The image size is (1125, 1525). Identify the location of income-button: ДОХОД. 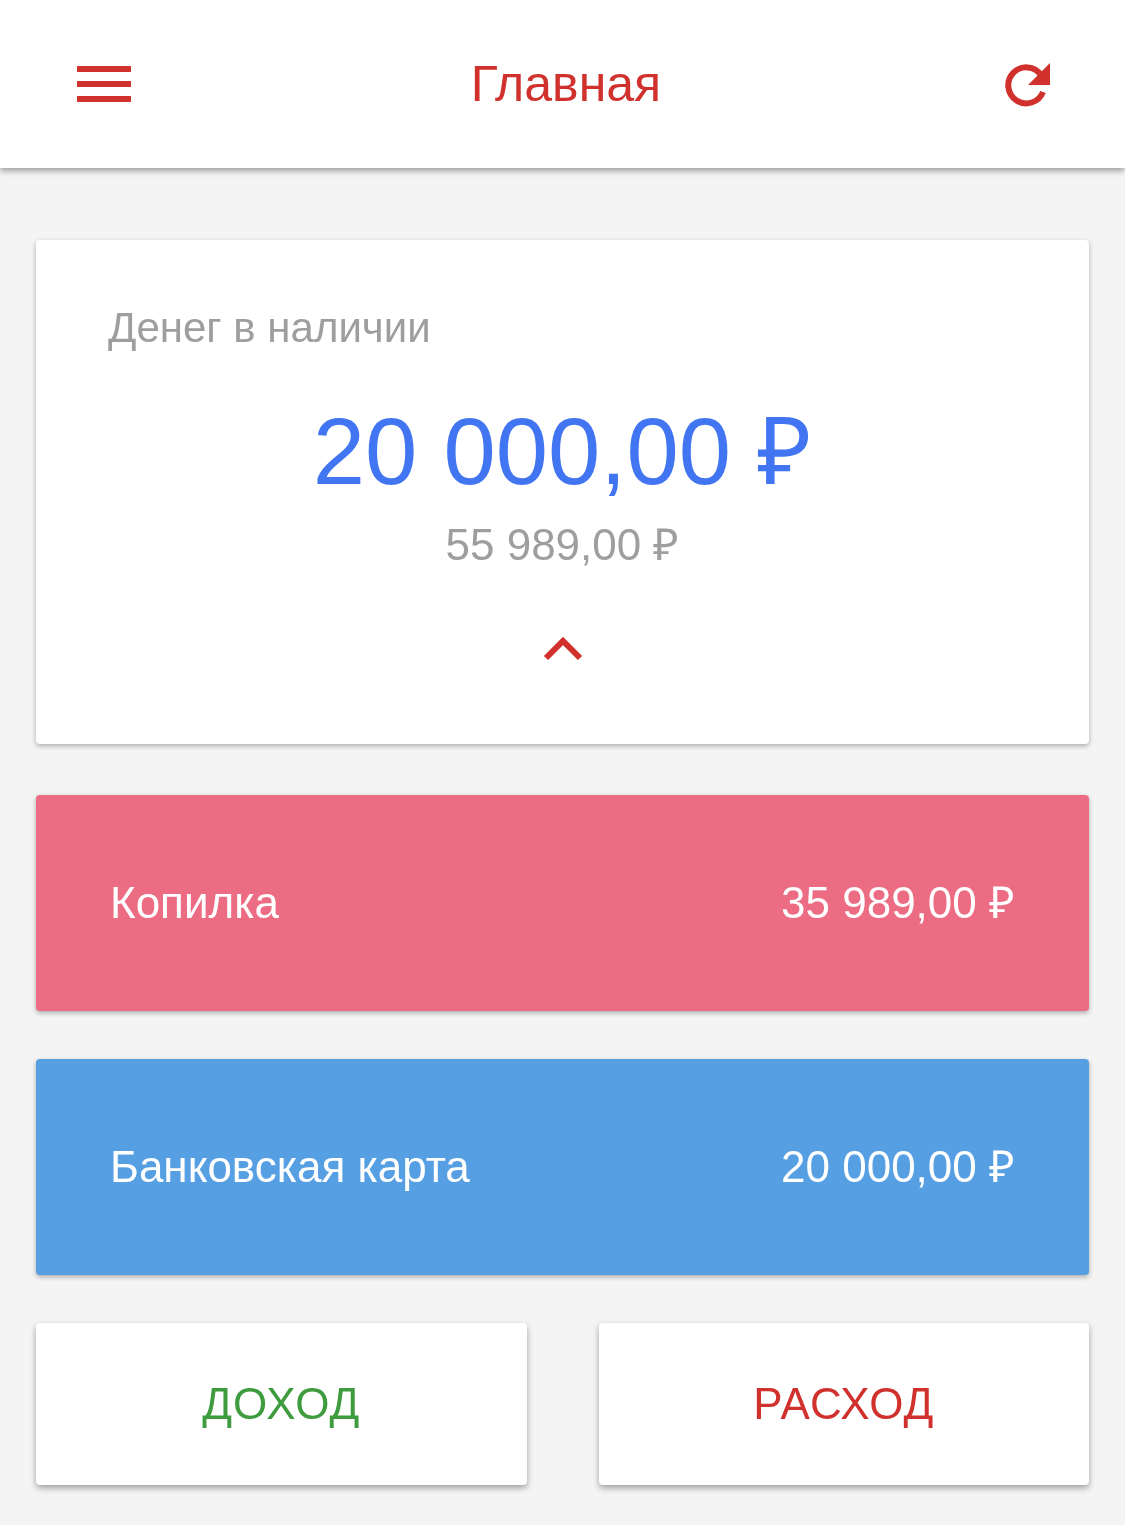
(281, 1404).